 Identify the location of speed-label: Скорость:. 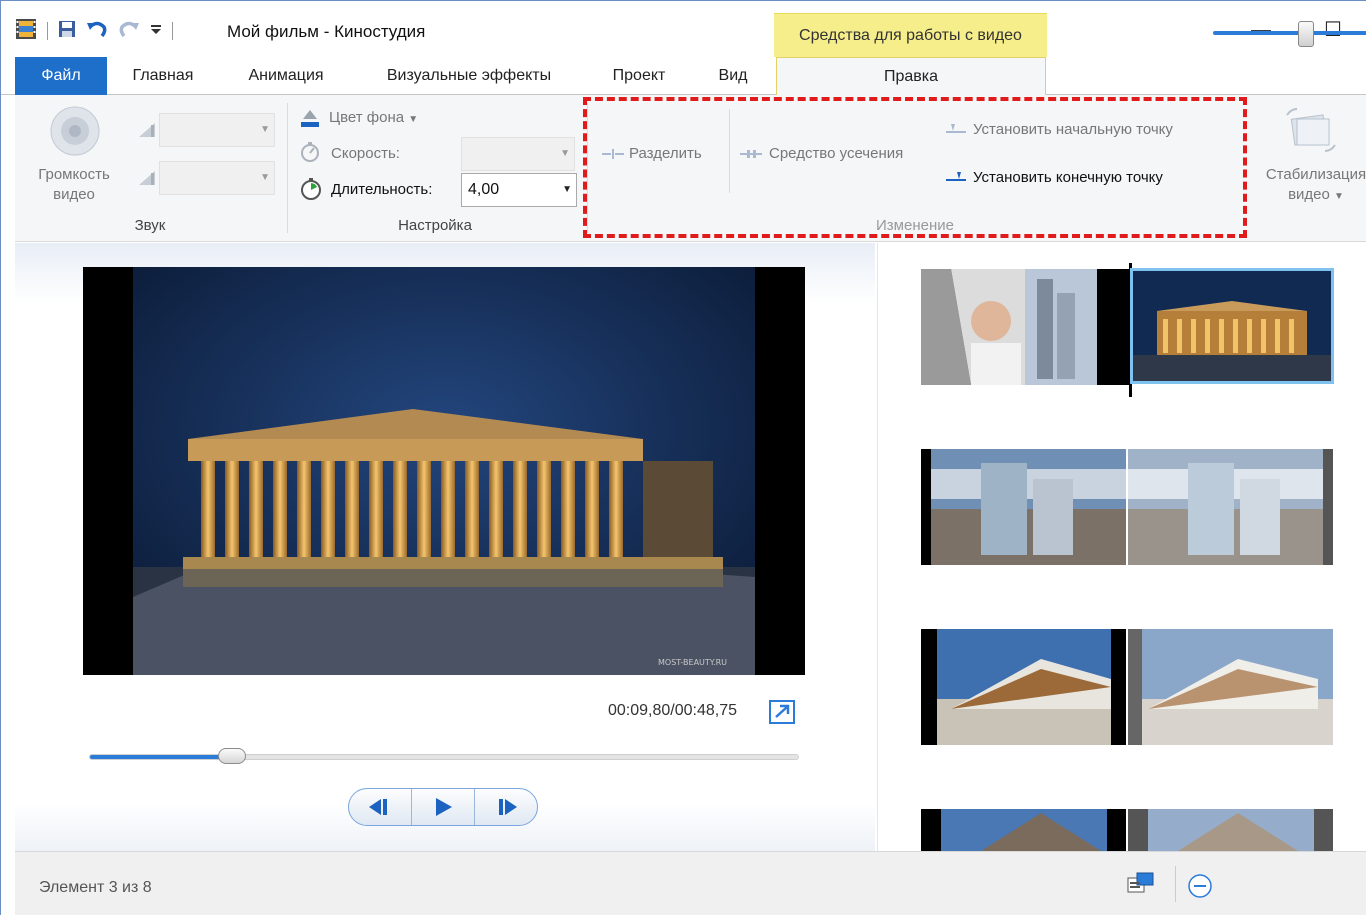
(365, 153).